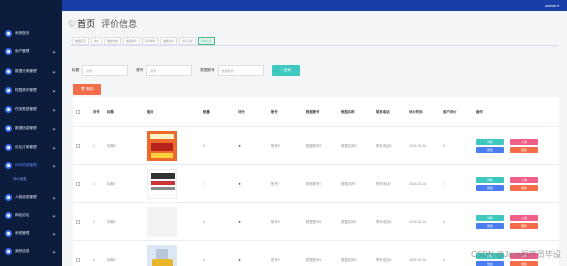 Image resolution: width=567 pixels, height=266 pixels. What do you see at coordinates (94, 183) in the screenshot?
I see `cell-index: 2` at bounding box center [94, 183].